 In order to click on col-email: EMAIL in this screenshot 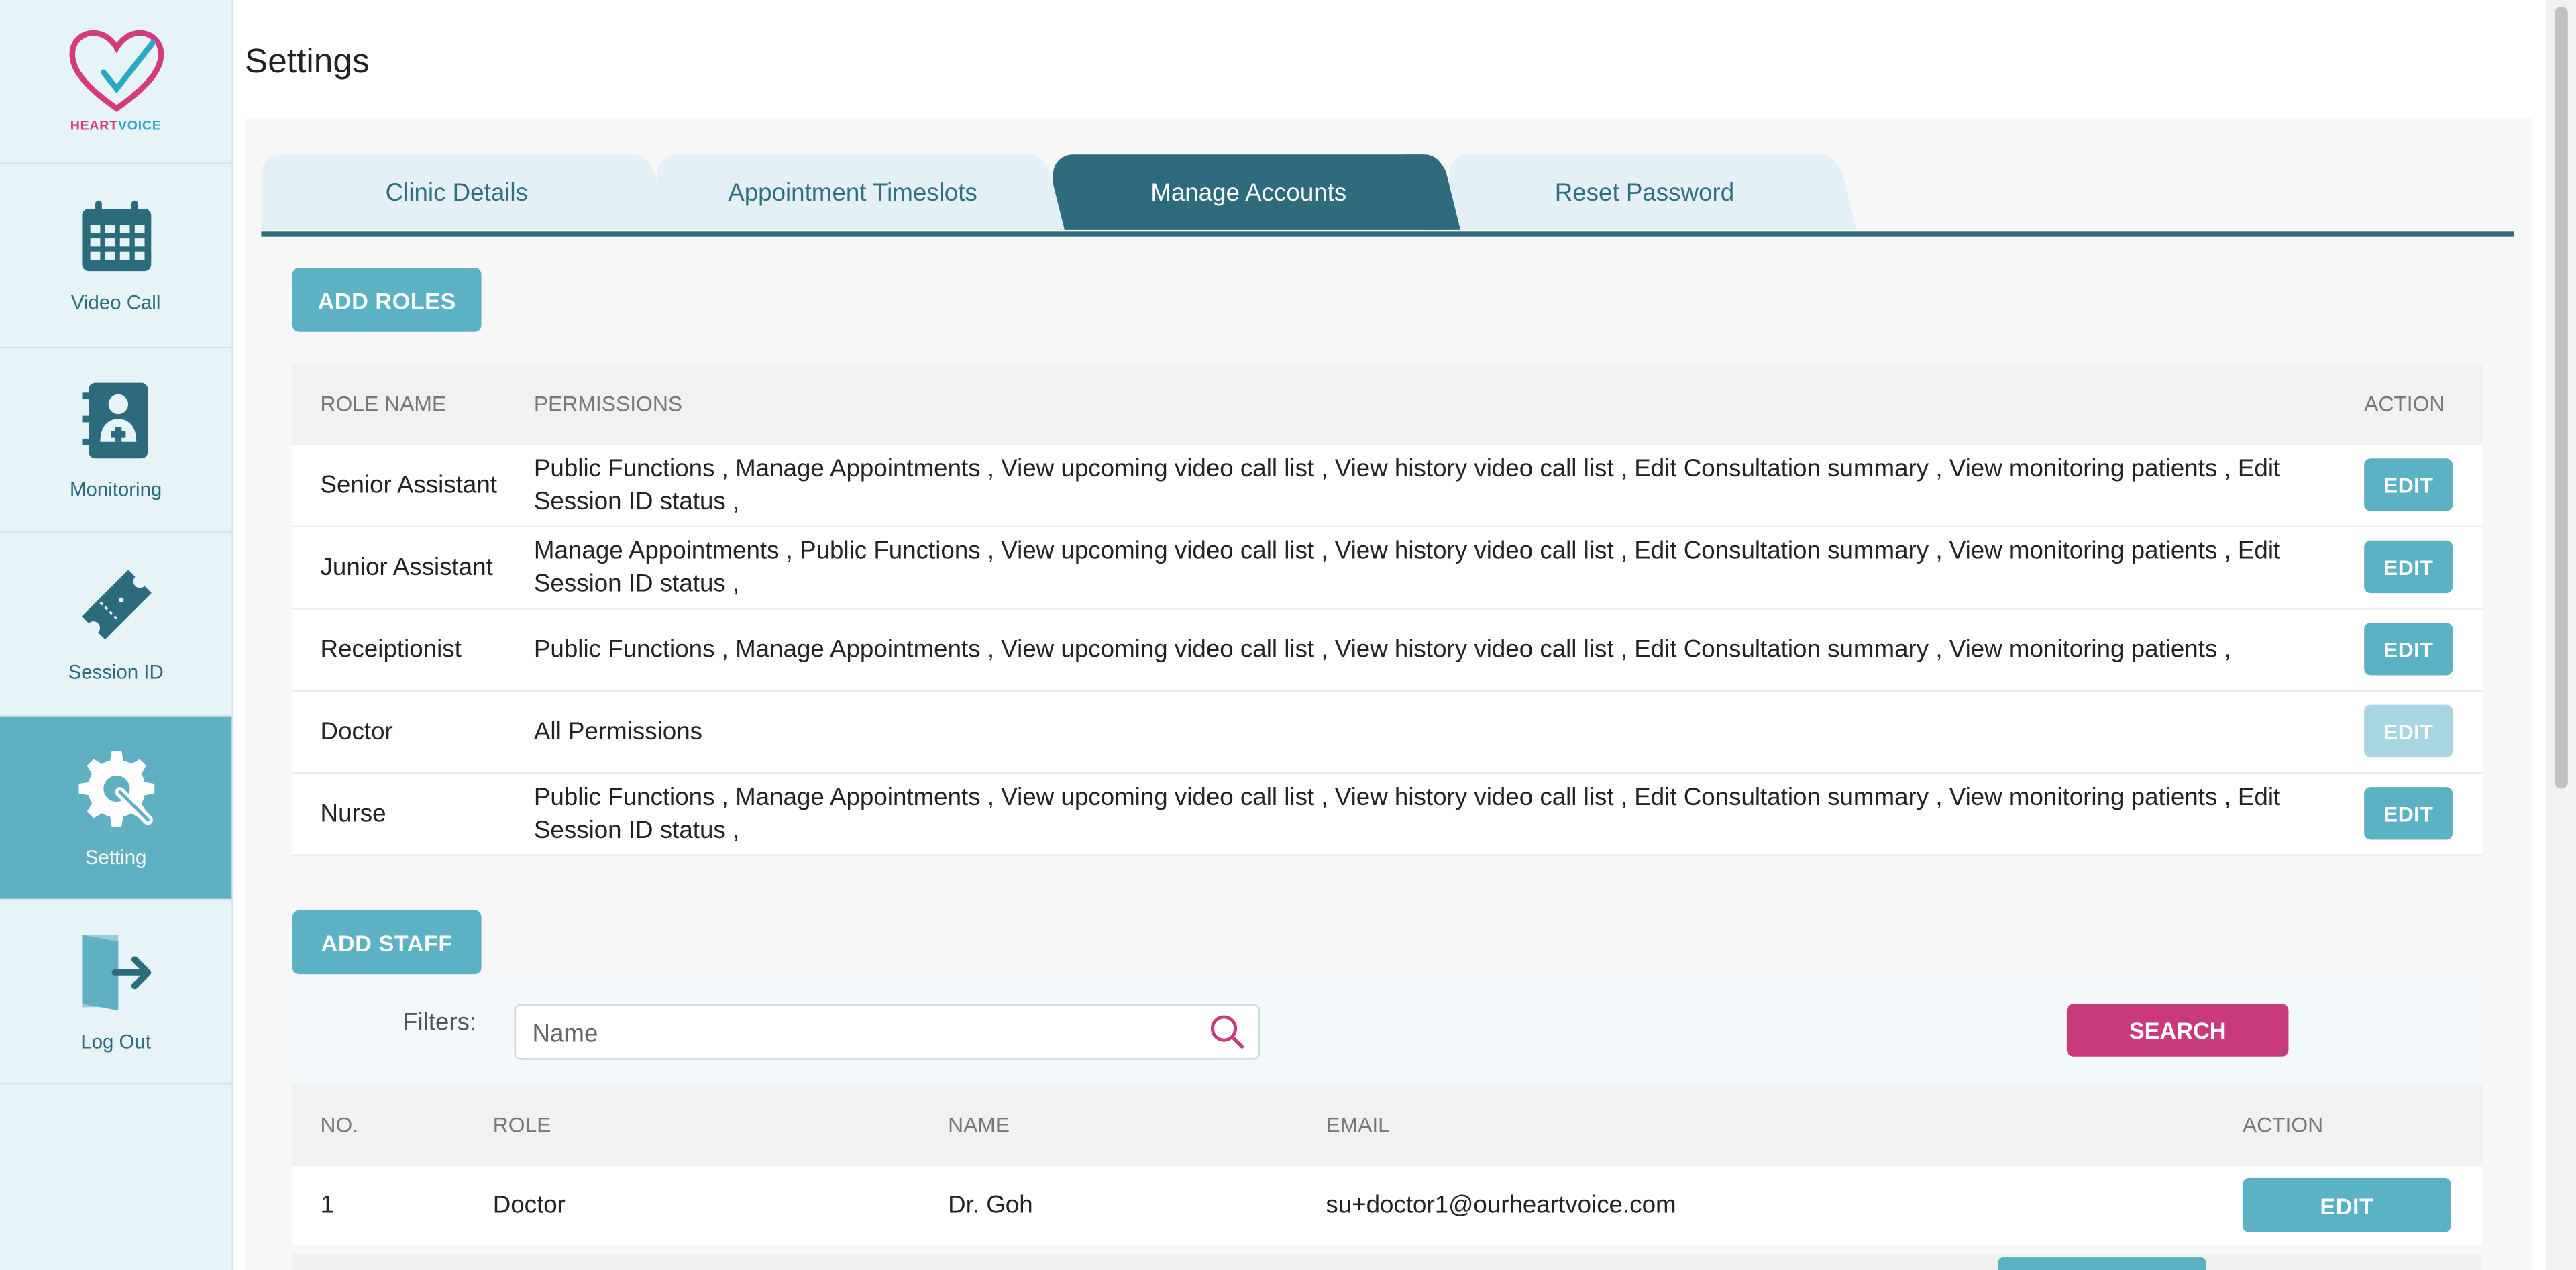, I will do `click(1358, 1124)`.